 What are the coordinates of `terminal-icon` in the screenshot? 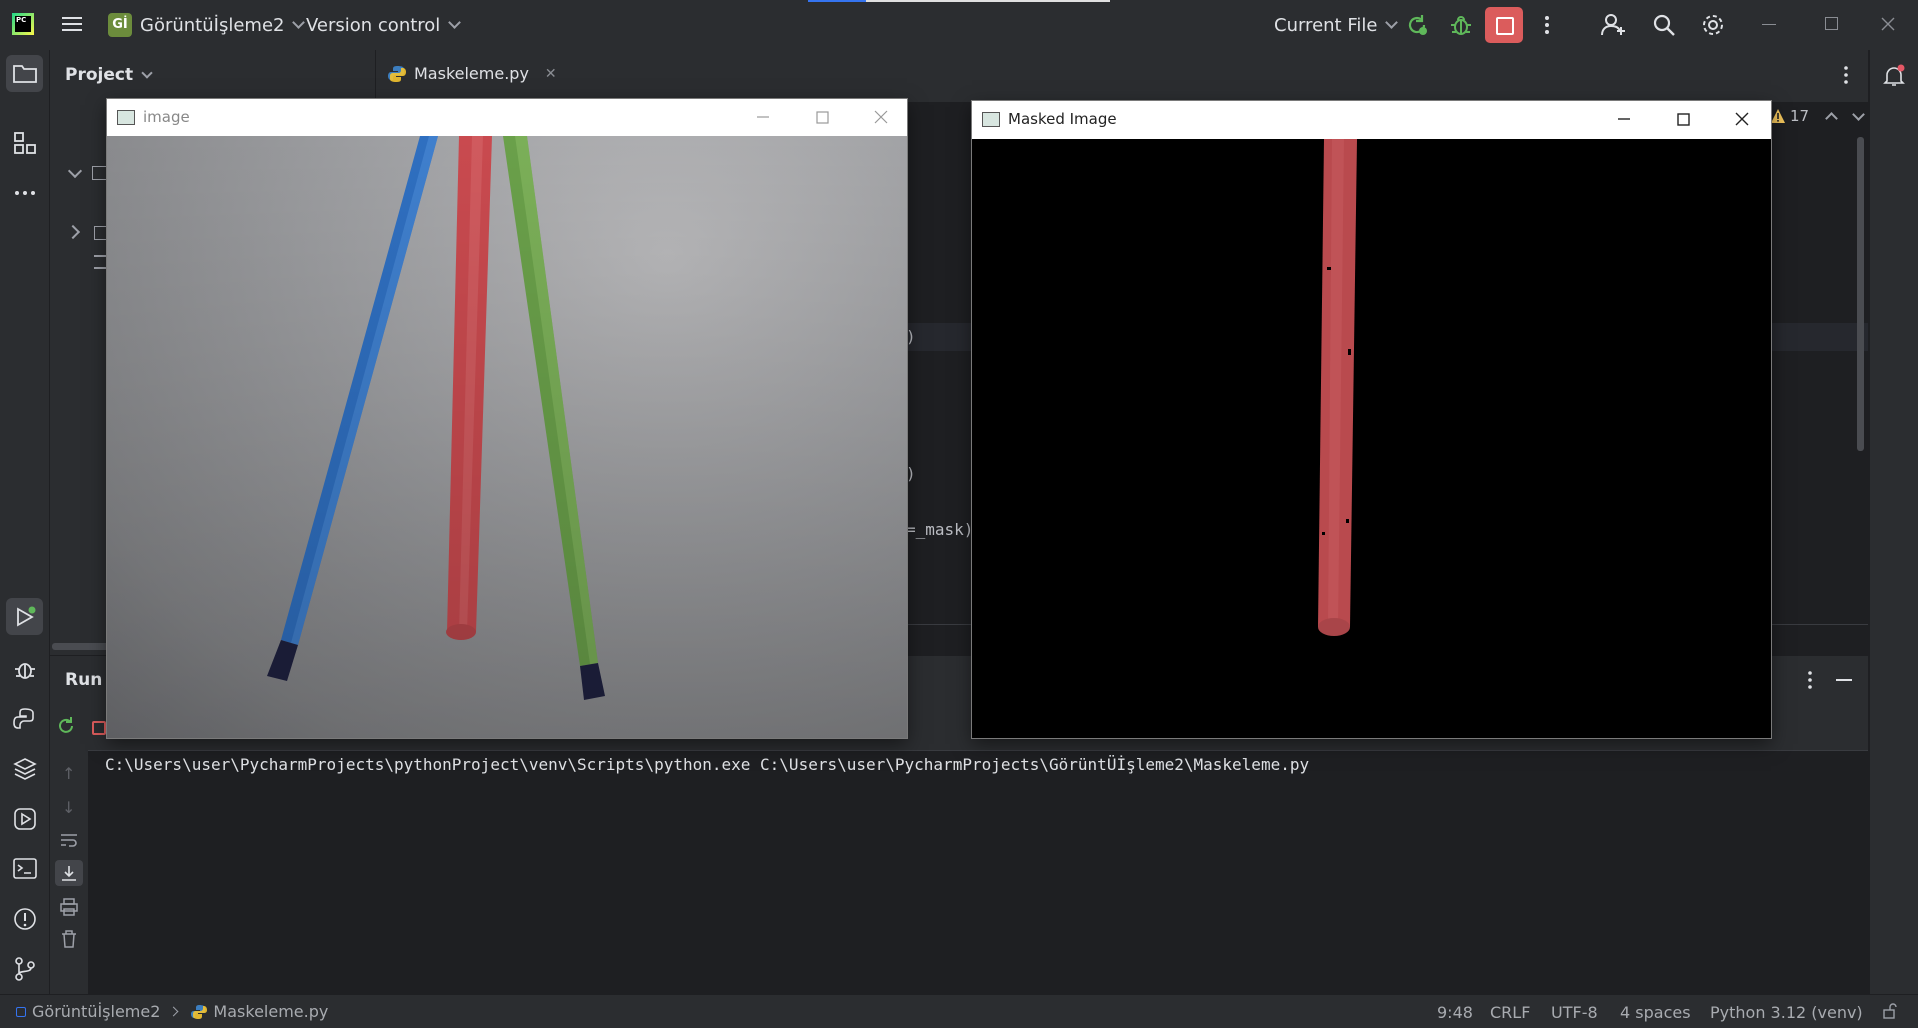 It's located at (25, 869).